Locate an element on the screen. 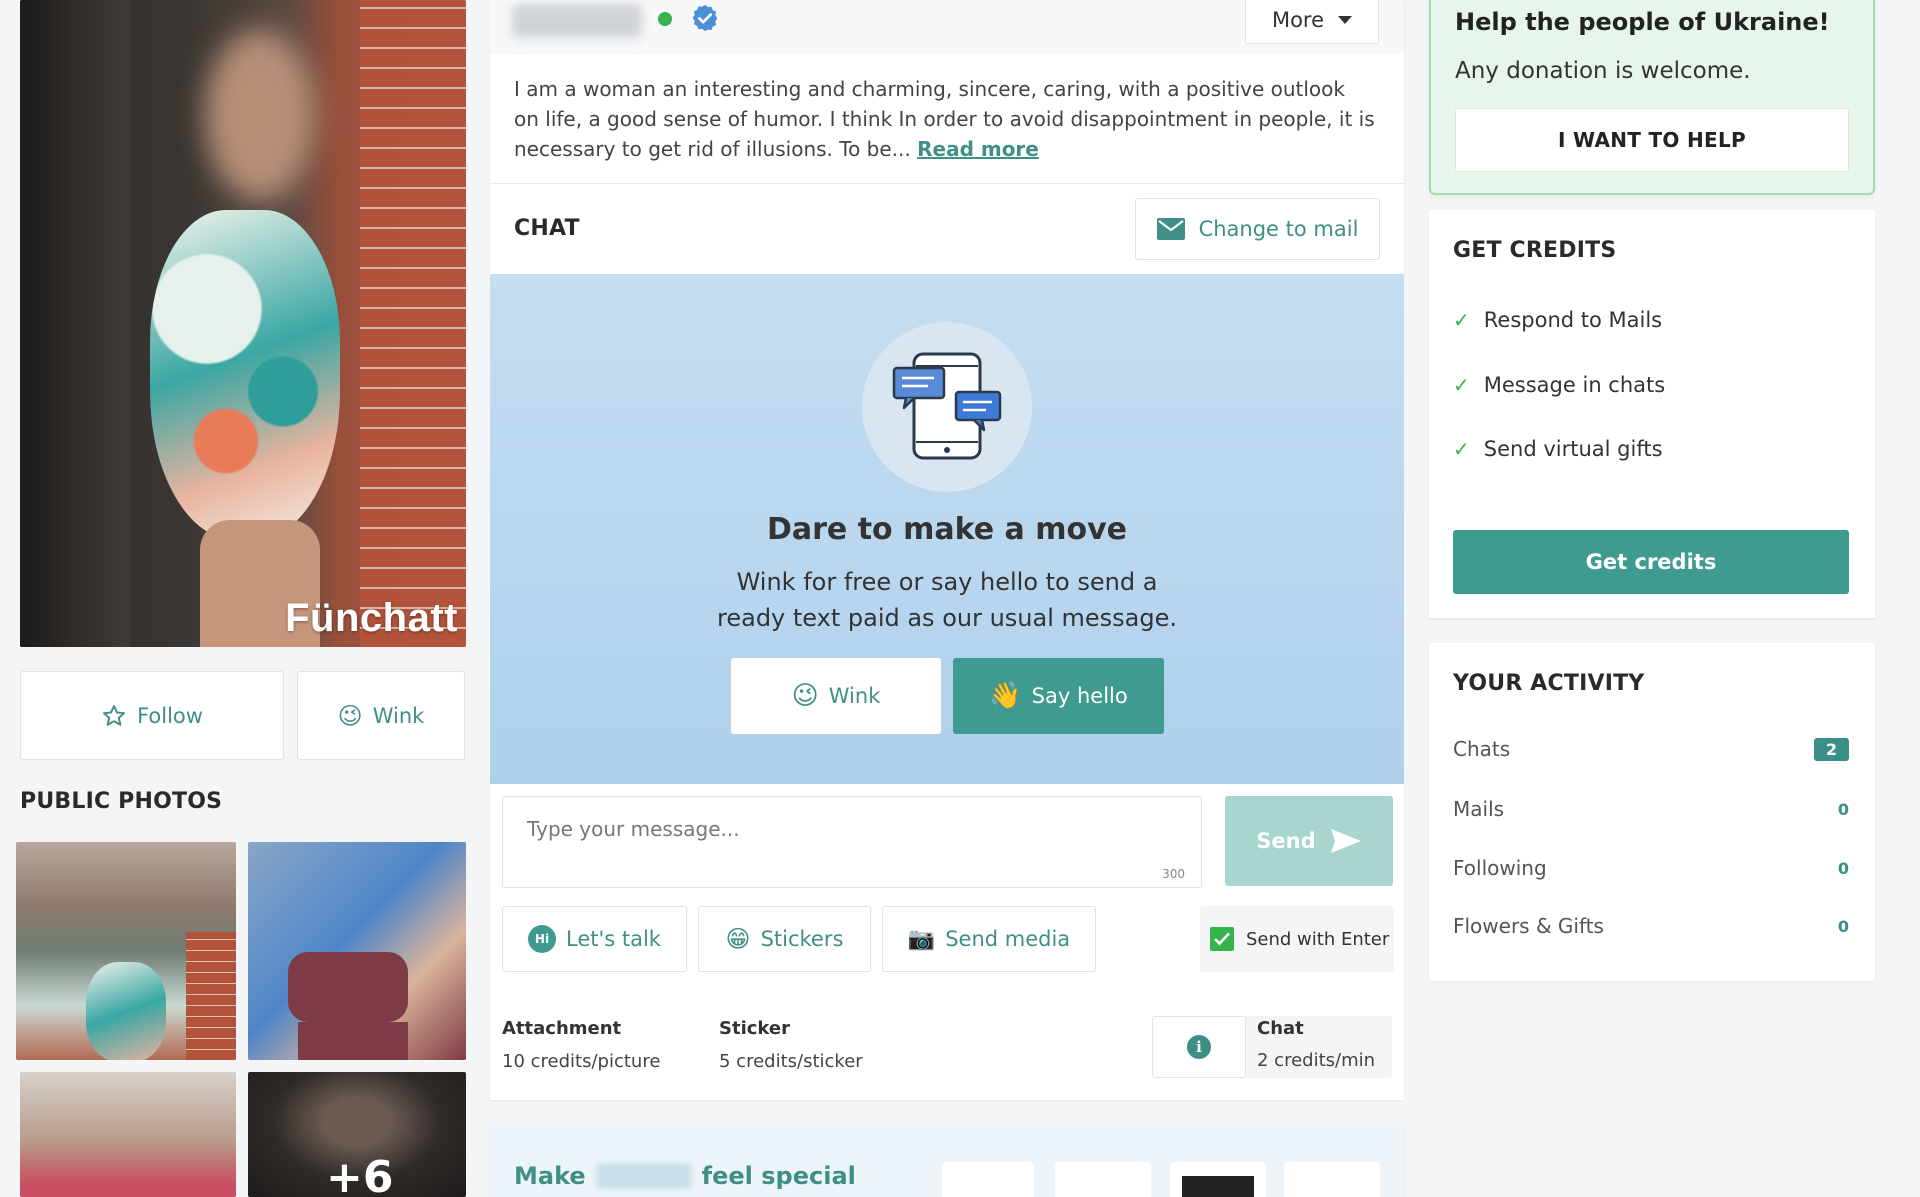 Image resolution: width=1920 pixels, height=1197 pixels. promo-wink-label: Wink is located at coordinates (854, 696).